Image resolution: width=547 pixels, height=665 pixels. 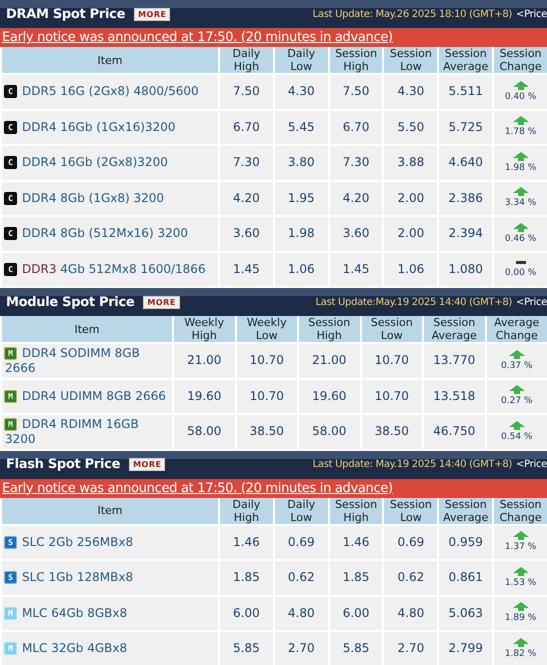 I want to click on last-update: Last Update: May.26 2025 18:10 (GMT+8), so click(x=412, y=14).